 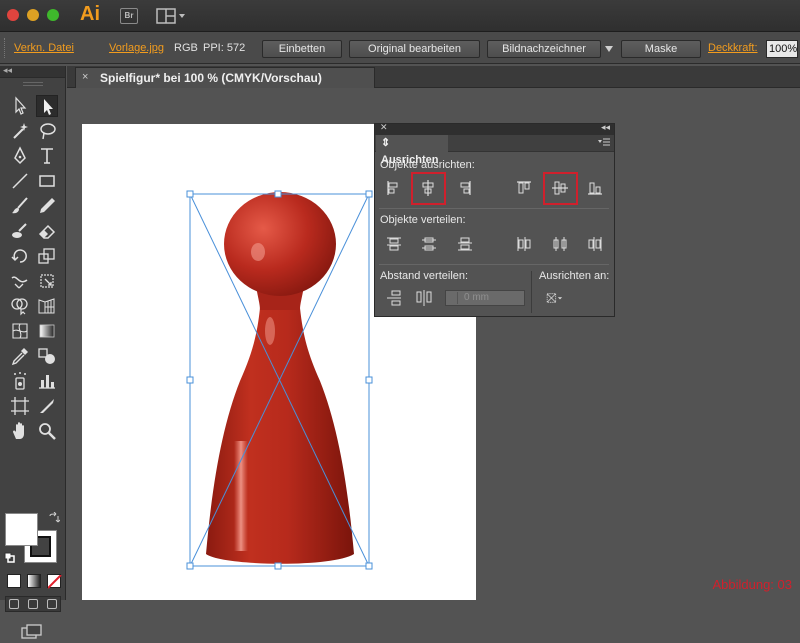 I want to click on eraser-tool, so click(x=47, y=231).